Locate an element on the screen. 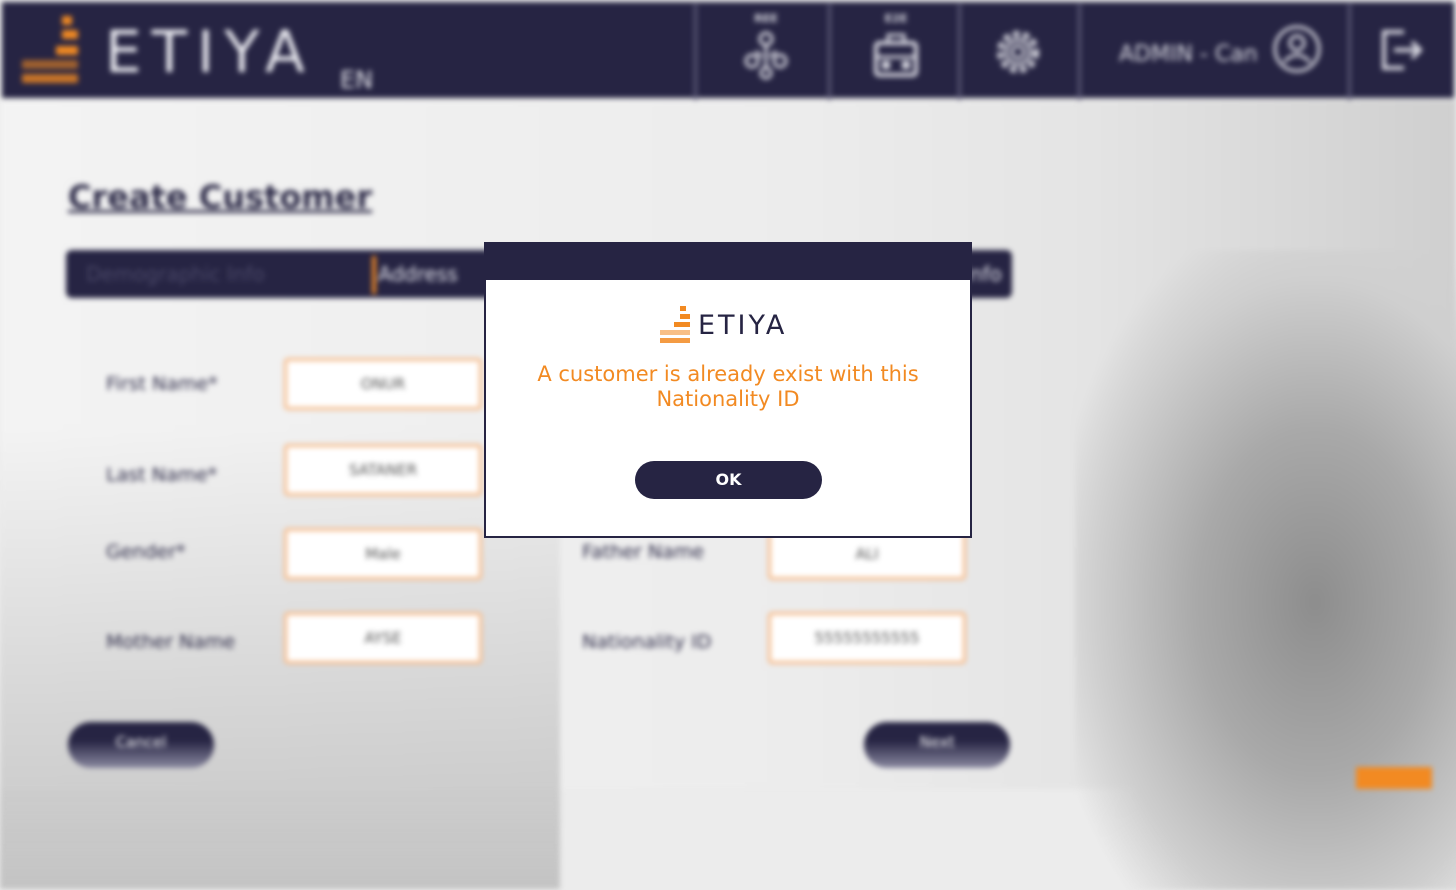 This screenshot has width=1456, height=890. etiya-logo-icon is located at coordinates (675, 325).